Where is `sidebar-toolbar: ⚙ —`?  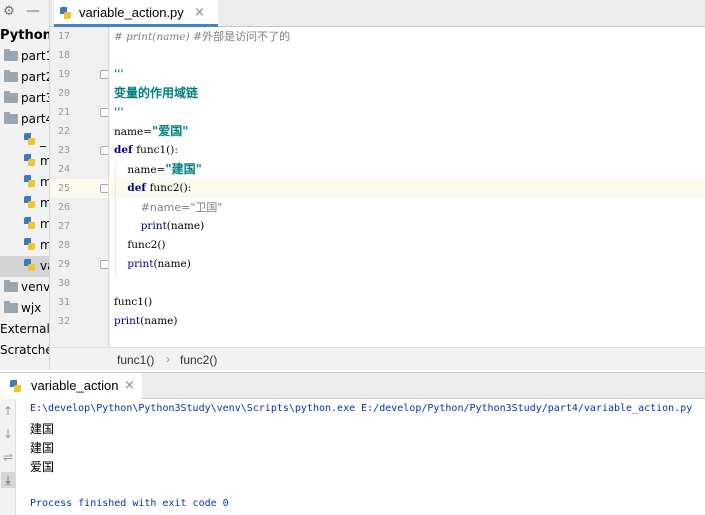
sidebar-toolbar: ⚙ — is located at coordinates (24, 13).